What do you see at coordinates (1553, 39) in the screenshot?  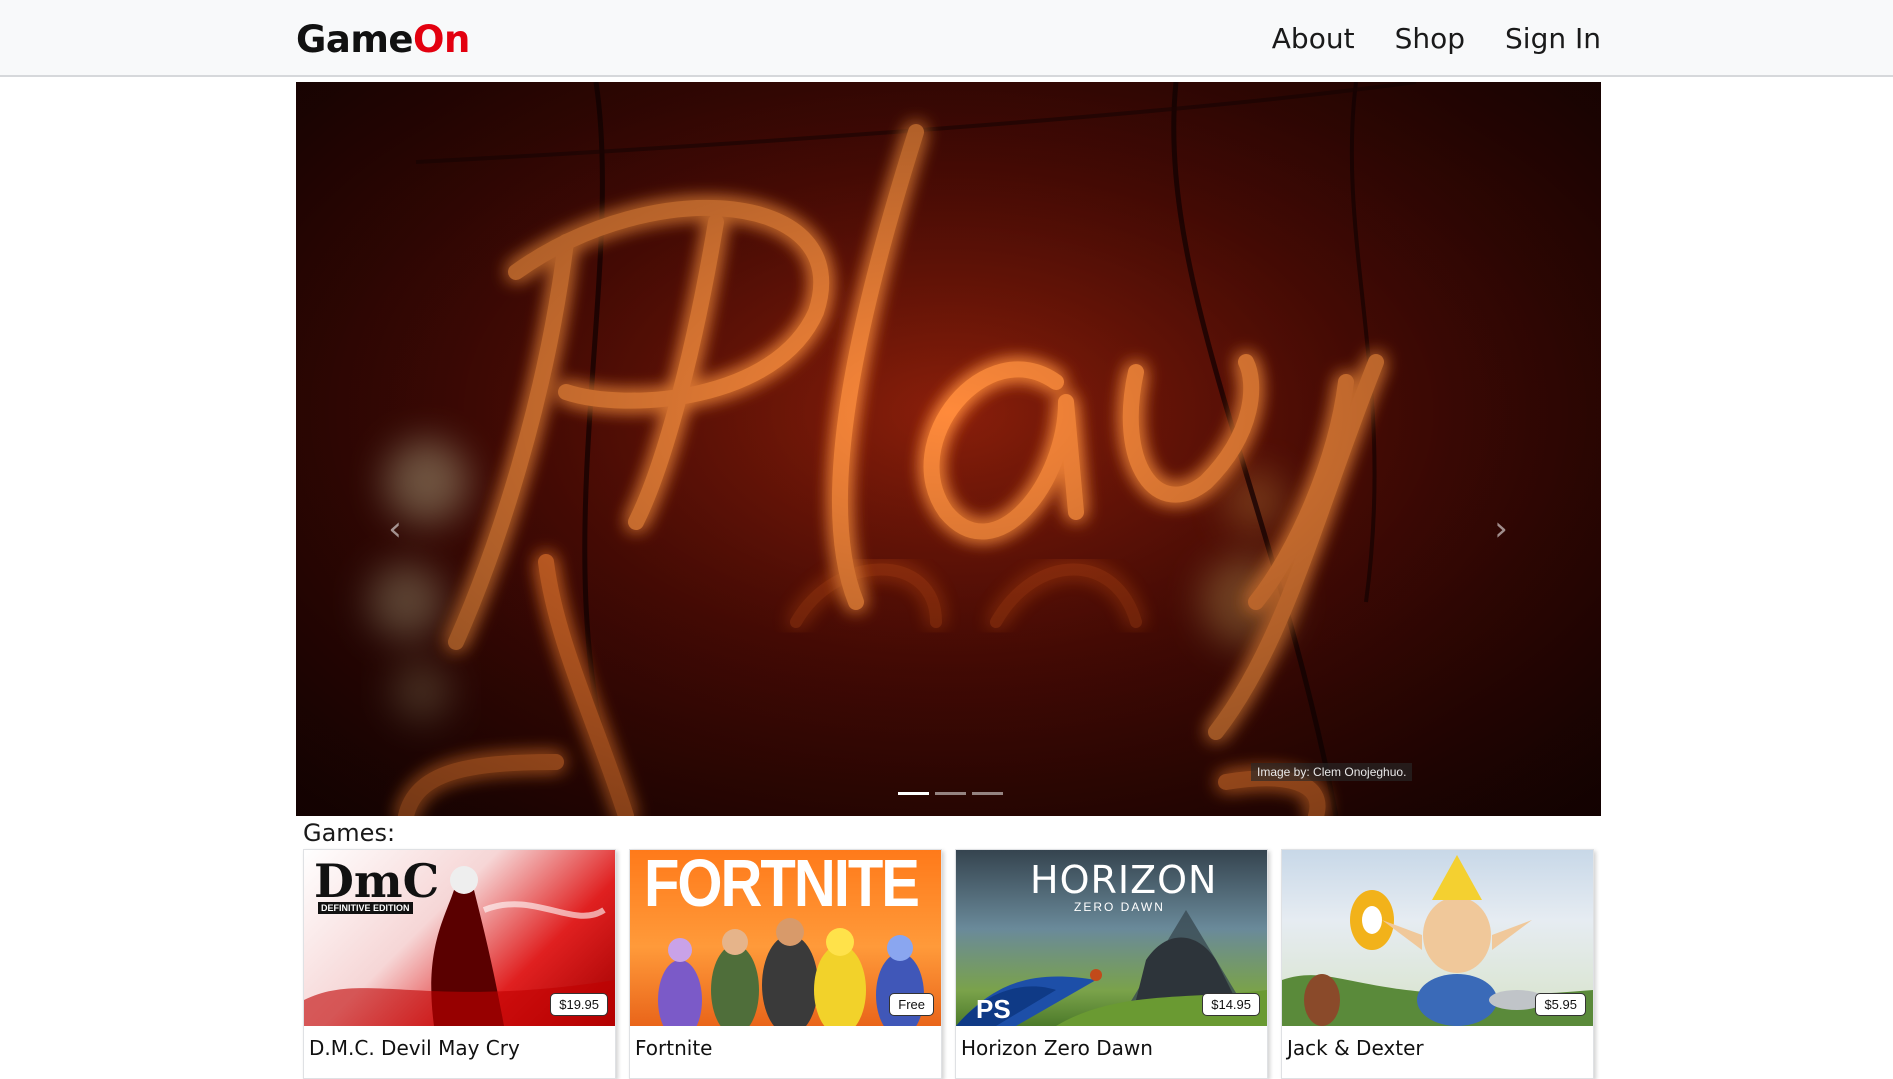 I see `nav-link-sign-in: Sign In` at bounding box center [1553, 39].